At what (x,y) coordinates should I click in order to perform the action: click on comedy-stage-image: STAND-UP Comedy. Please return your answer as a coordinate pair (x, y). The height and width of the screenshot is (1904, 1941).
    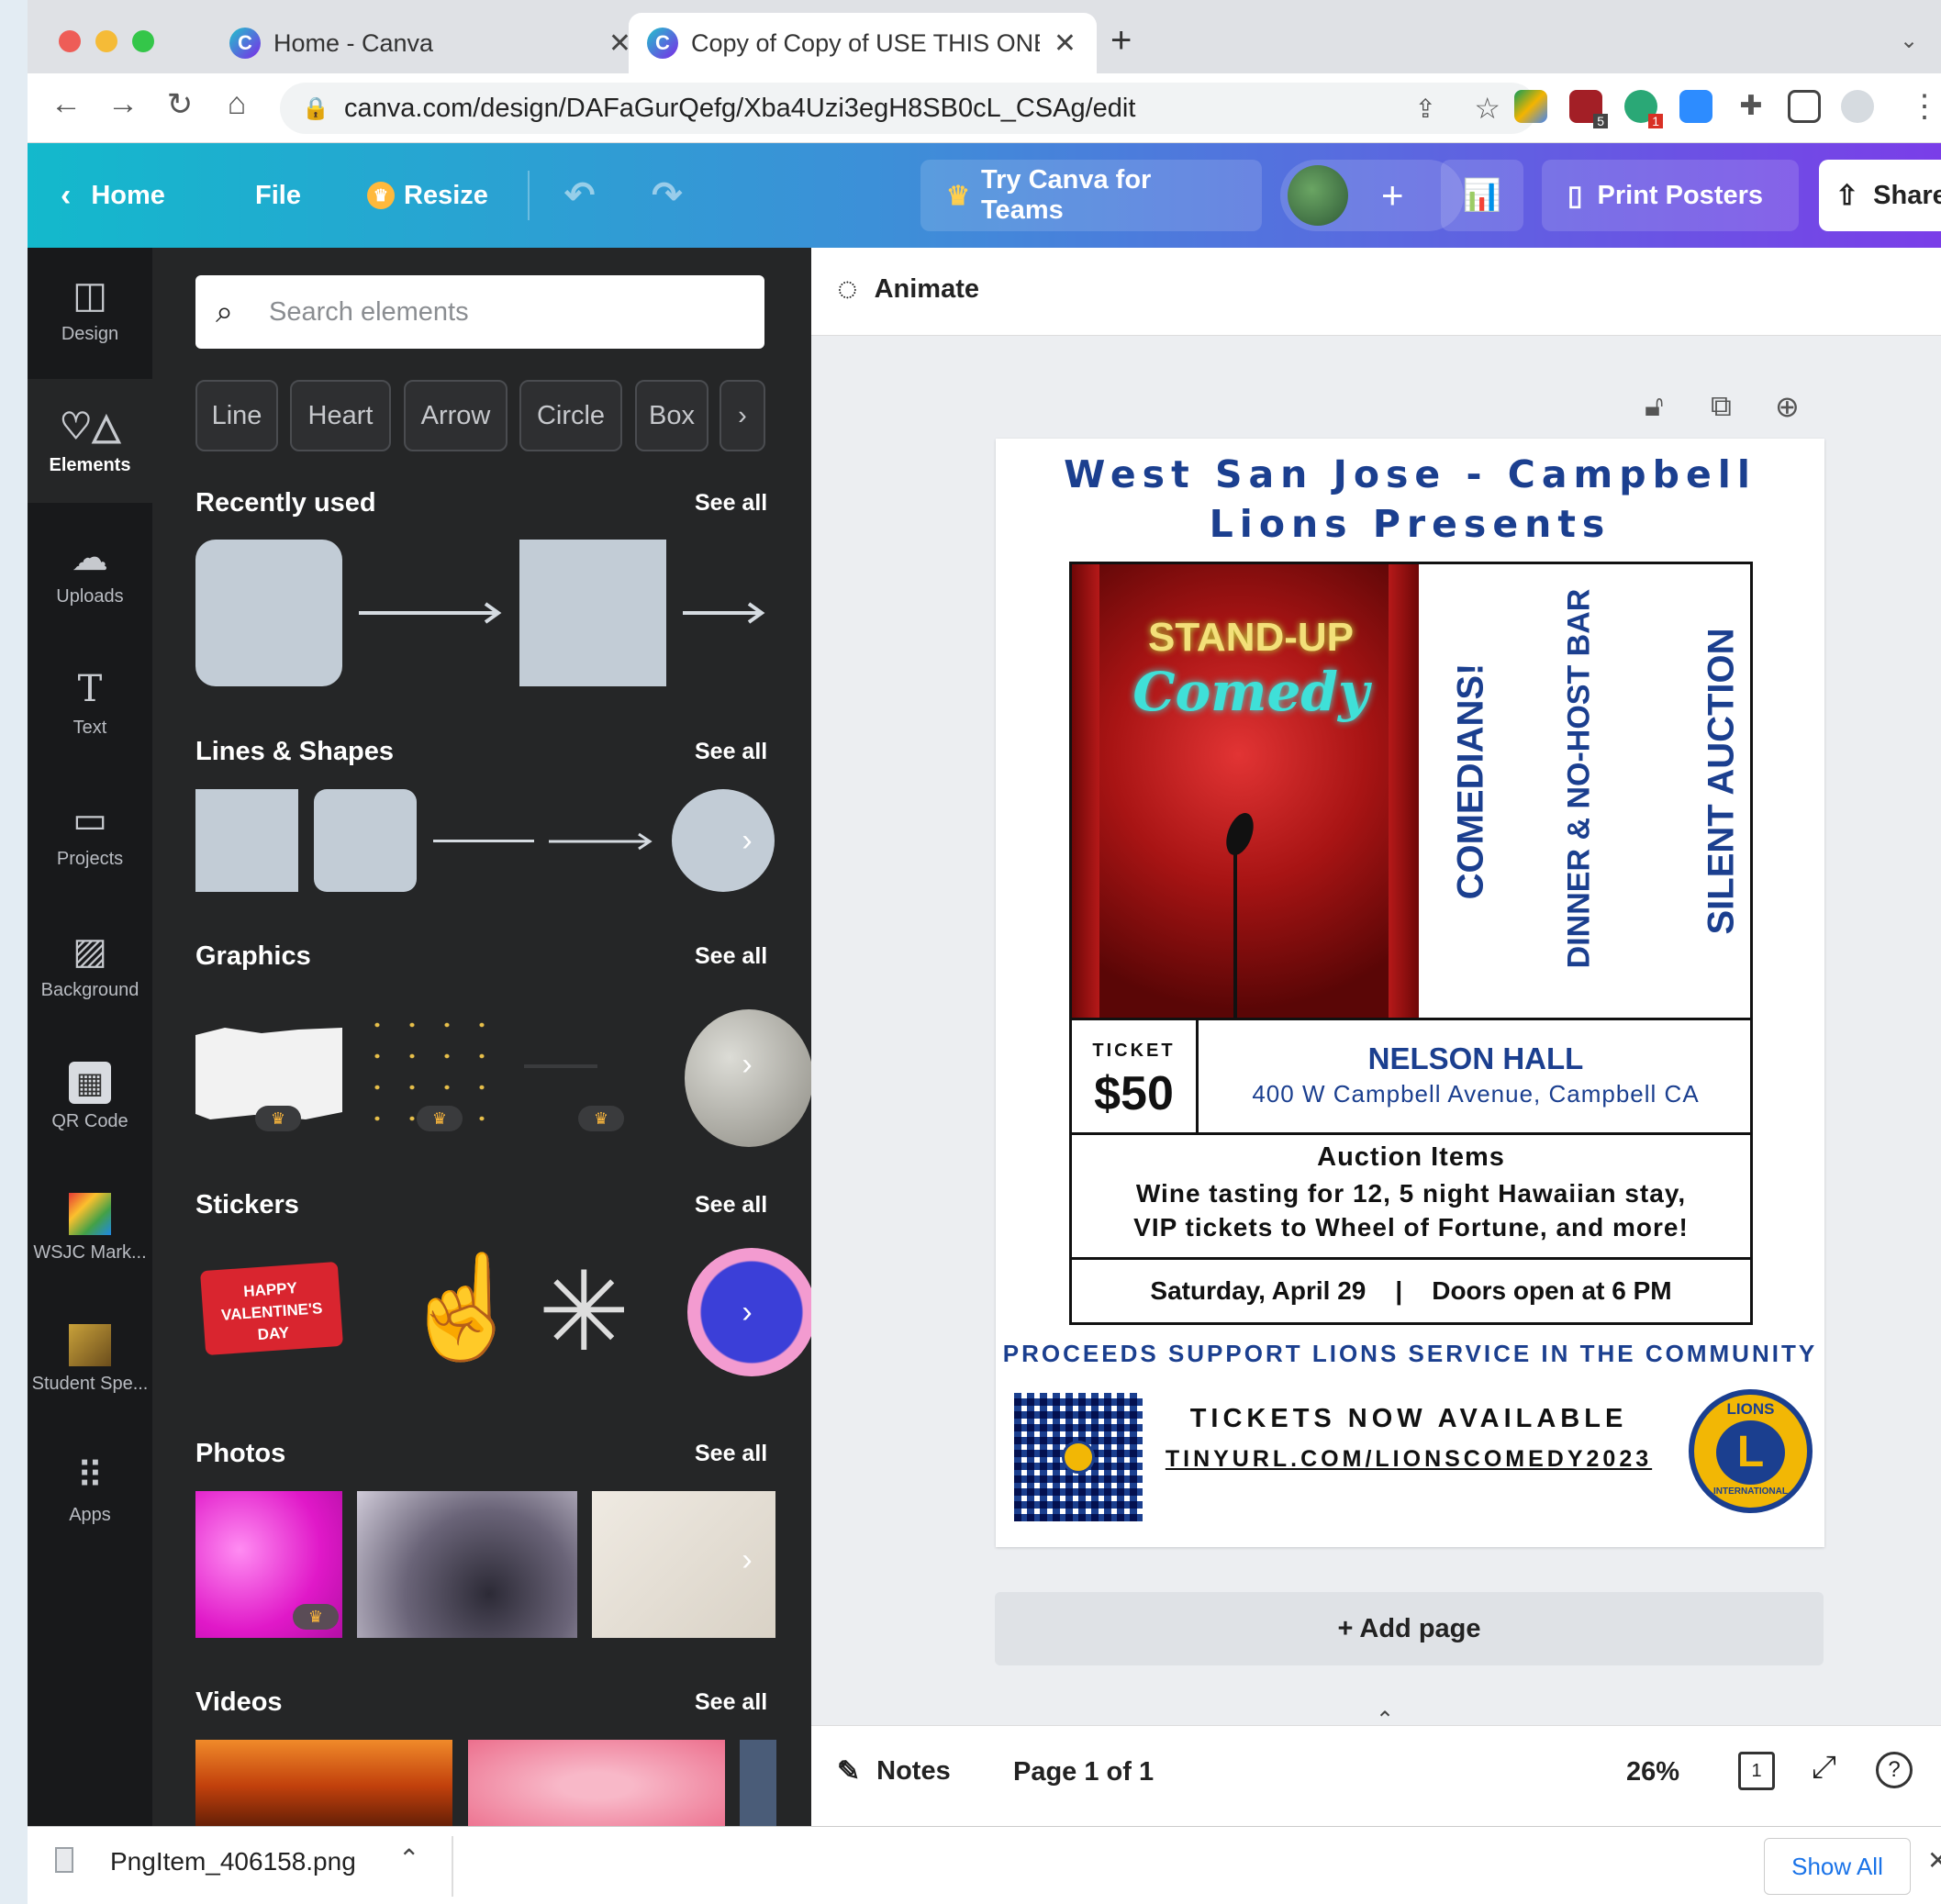
    Looking at the image, I should click on (1245, 791).